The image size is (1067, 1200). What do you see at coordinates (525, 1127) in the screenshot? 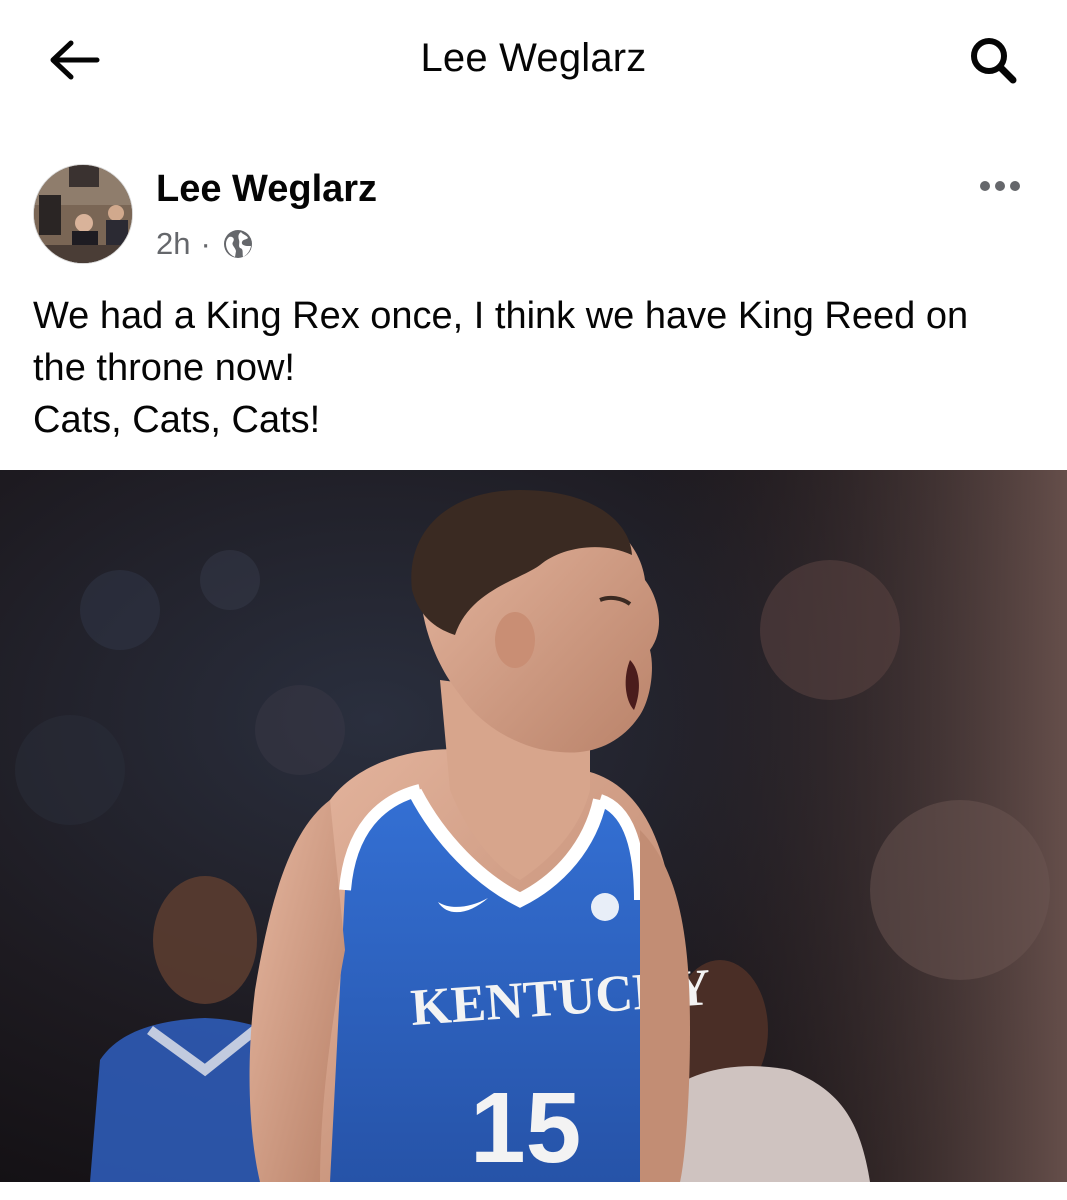
I see `jersey-number: 15` at bounding box center [525, 1127].